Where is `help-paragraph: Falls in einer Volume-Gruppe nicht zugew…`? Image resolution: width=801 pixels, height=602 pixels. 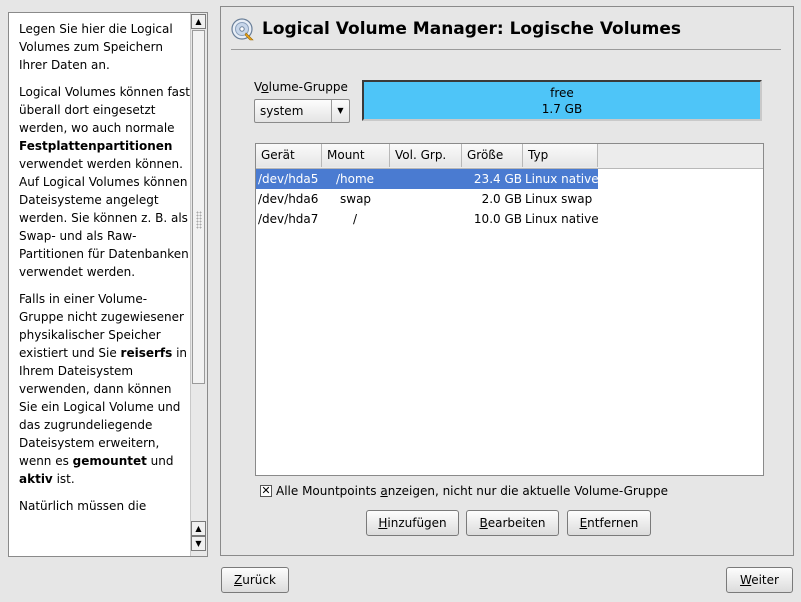 help-paragraph: Falls in einer Volume-Gruppe nicht zugew… is located at coordinates (105, 389).